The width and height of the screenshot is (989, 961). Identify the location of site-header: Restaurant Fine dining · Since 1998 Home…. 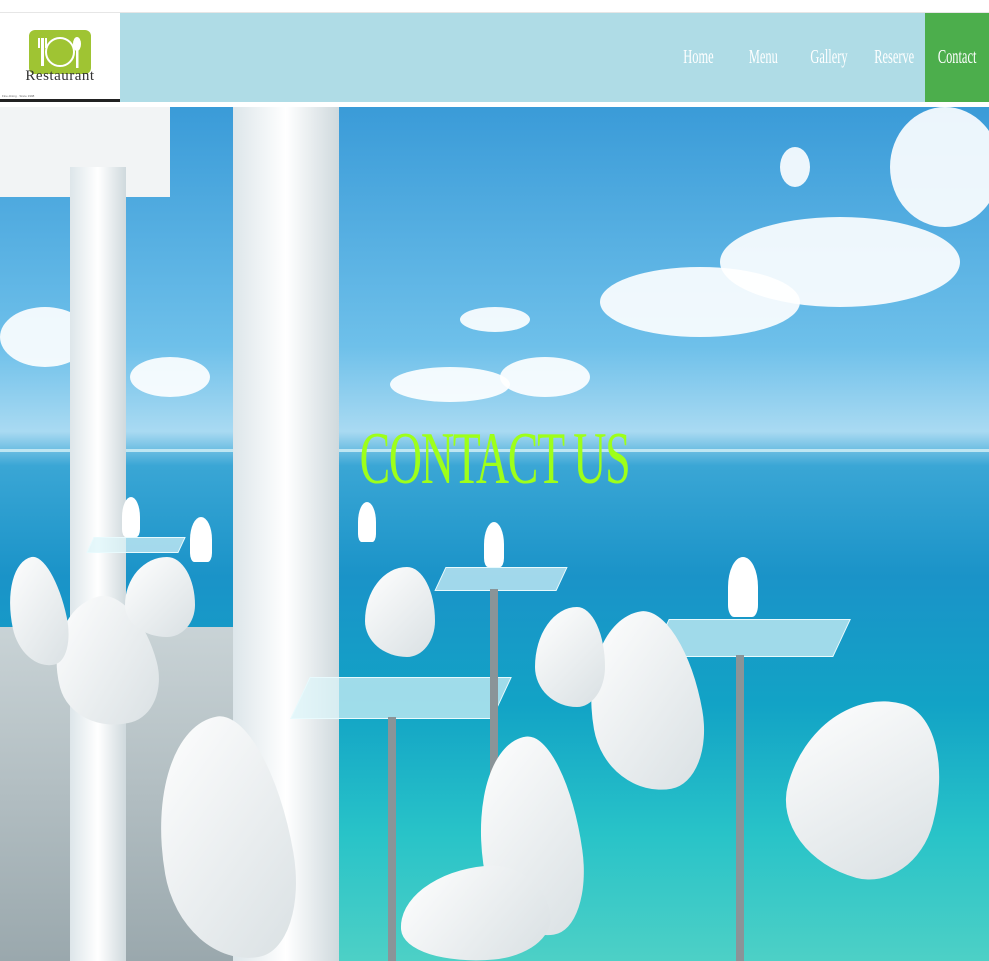
(494, 57).